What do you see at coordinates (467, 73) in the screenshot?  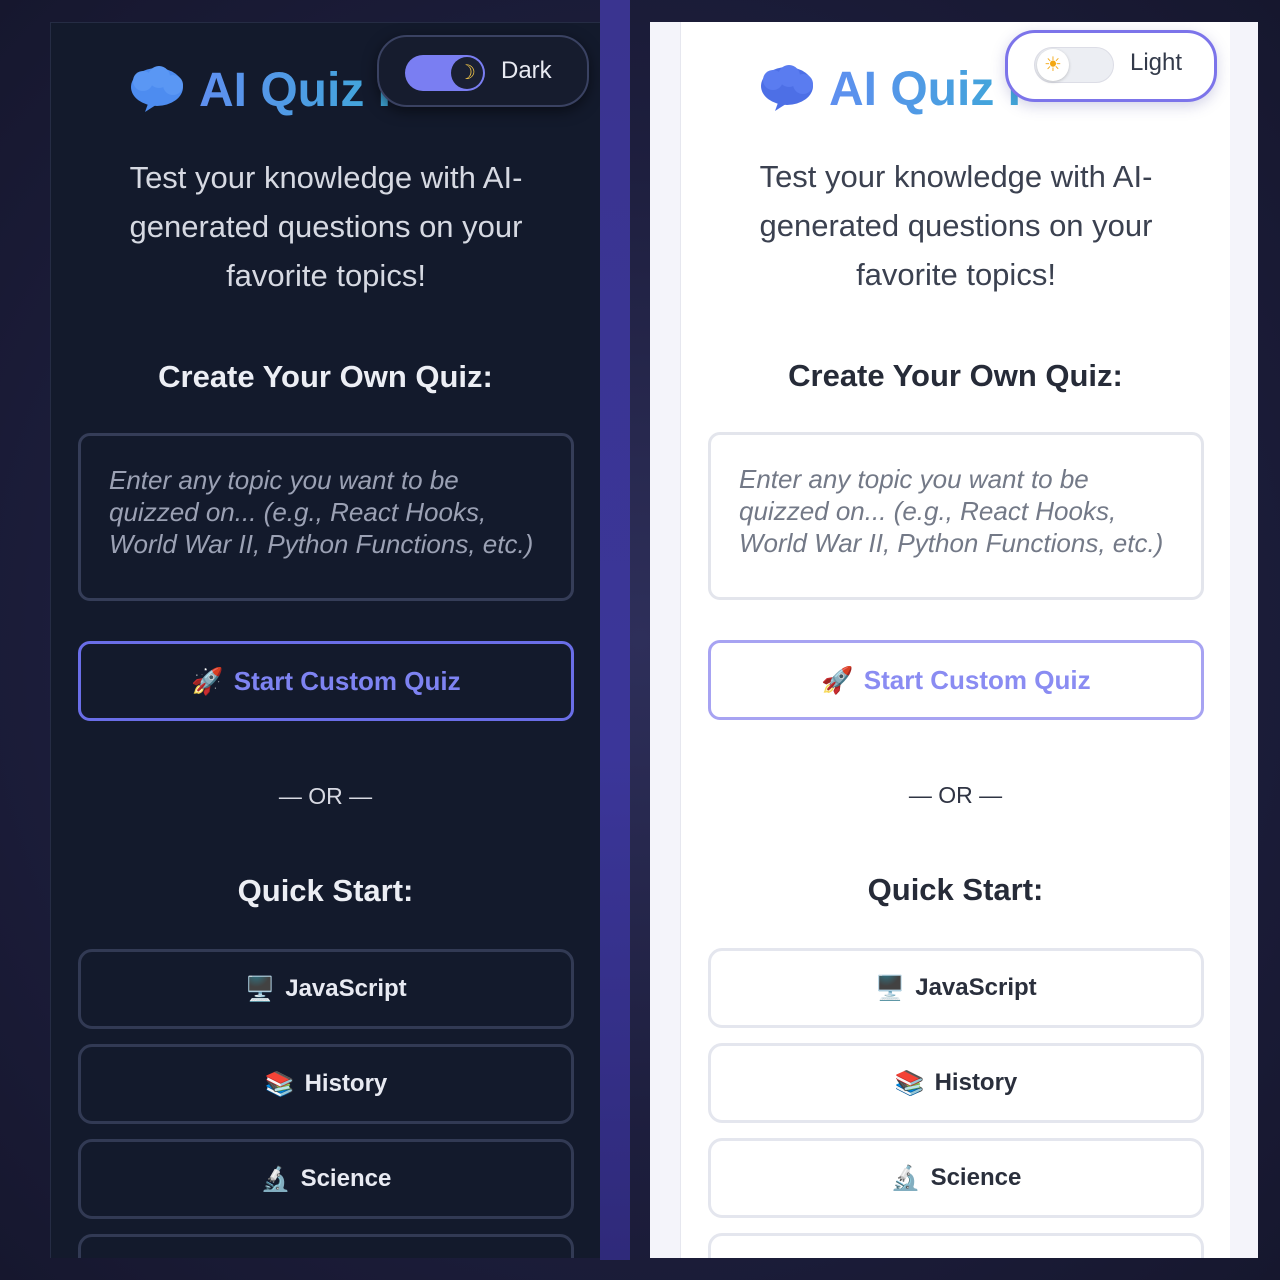 I see `moon-icon: ☽` at bounding box center [467, 73].